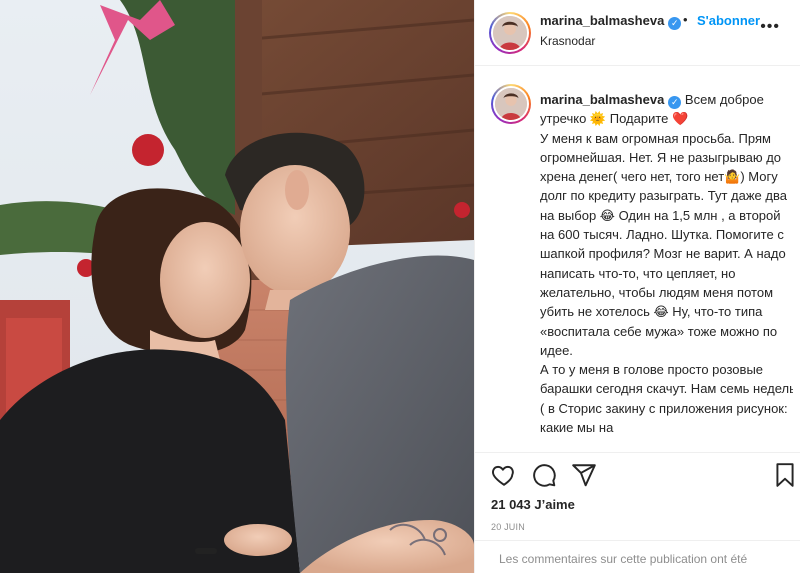 This screenshot has height=573, width=800. What do you see at coordinates (637, 474) in the screenshot?
I see `action-bar` at bounding box center [637, 474].